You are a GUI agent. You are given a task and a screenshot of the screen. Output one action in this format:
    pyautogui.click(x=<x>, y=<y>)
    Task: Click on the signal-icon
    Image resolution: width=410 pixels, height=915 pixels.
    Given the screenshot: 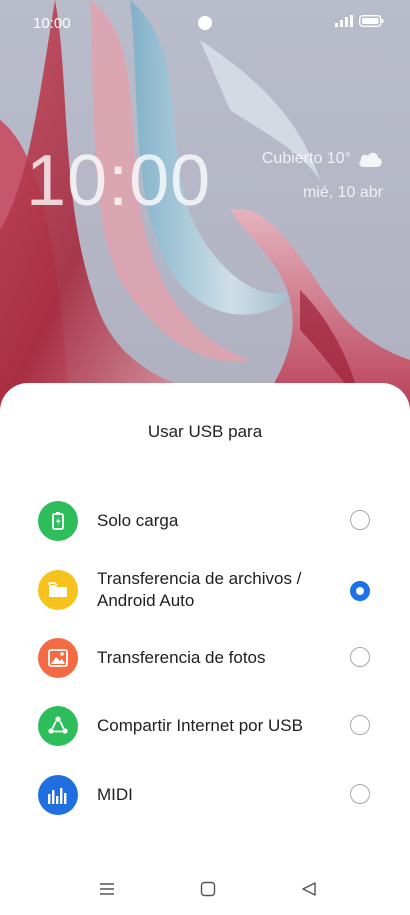 What is the action you would take?
    pyautogui.click(x=344, y=21)
    